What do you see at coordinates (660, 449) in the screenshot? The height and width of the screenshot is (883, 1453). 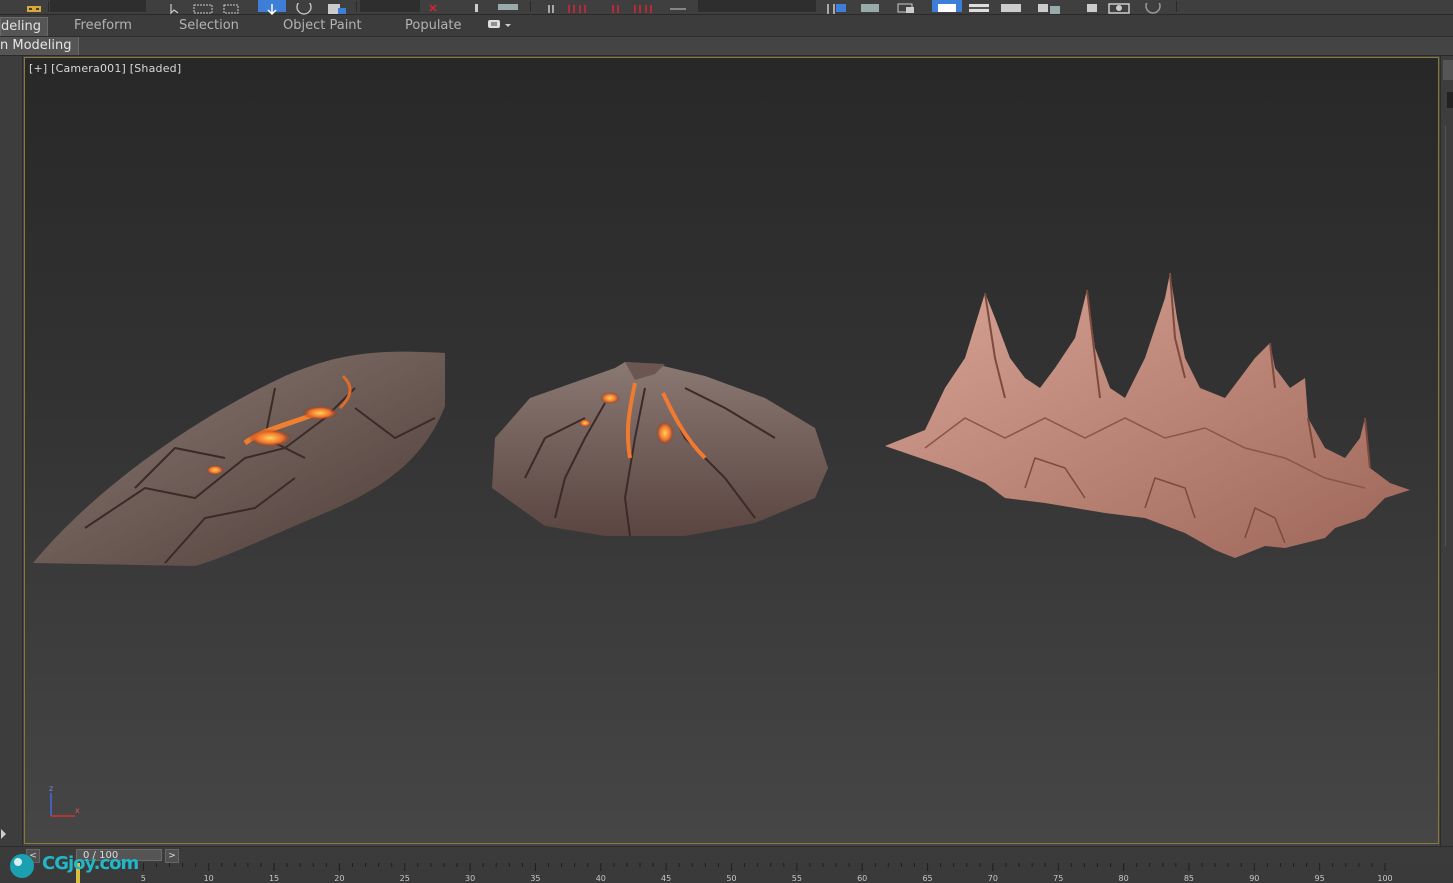 I see `lava-volcano-rock-model` at bounding box center [660, 449].